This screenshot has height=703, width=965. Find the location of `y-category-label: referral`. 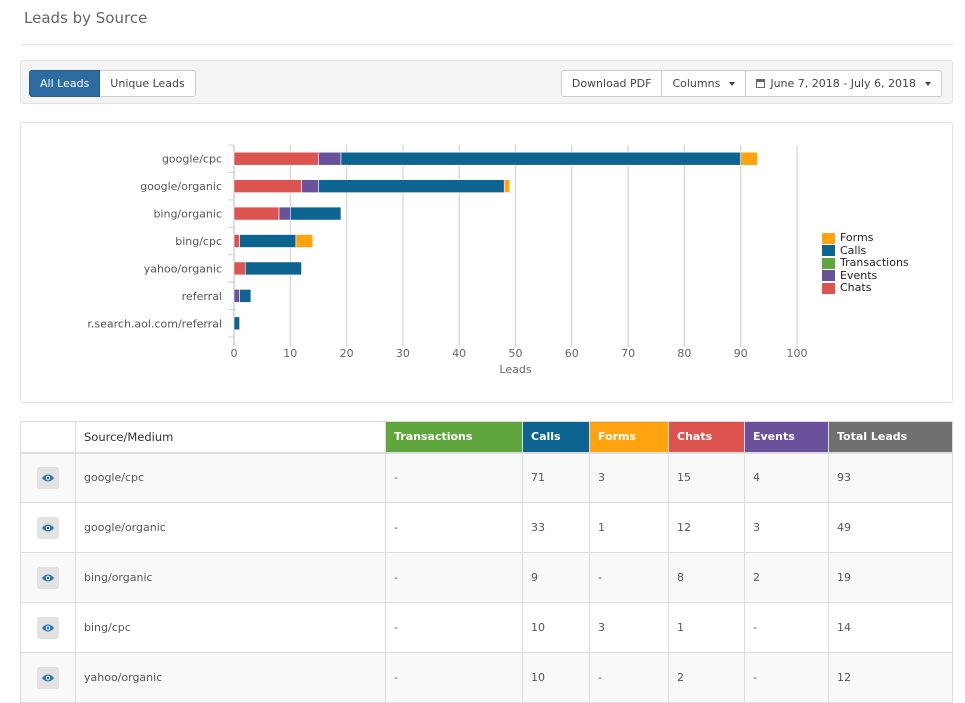

y-category-label: referral is located at coordinates (202, 296).